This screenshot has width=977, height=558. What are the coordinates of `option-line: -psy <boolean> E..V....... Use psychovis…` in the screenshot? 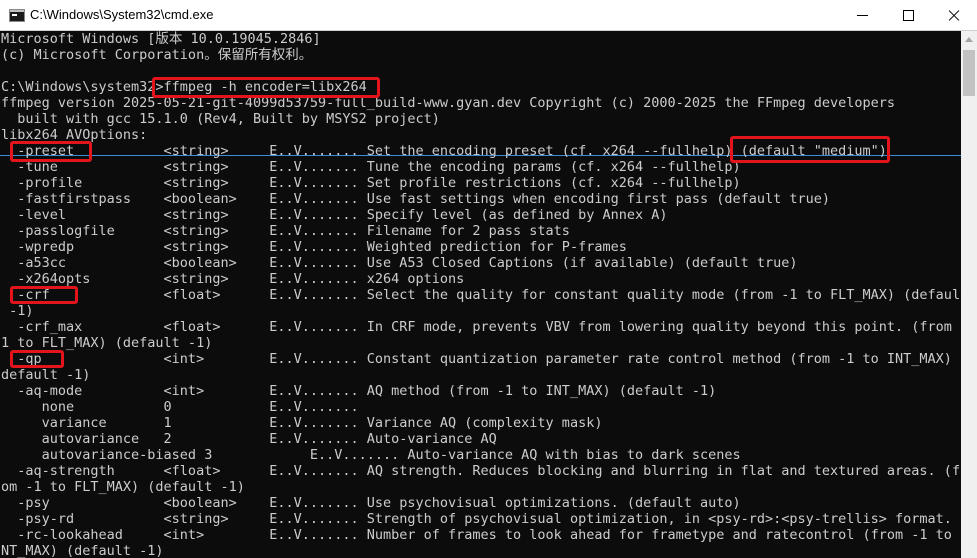 It's located at (371, 503).